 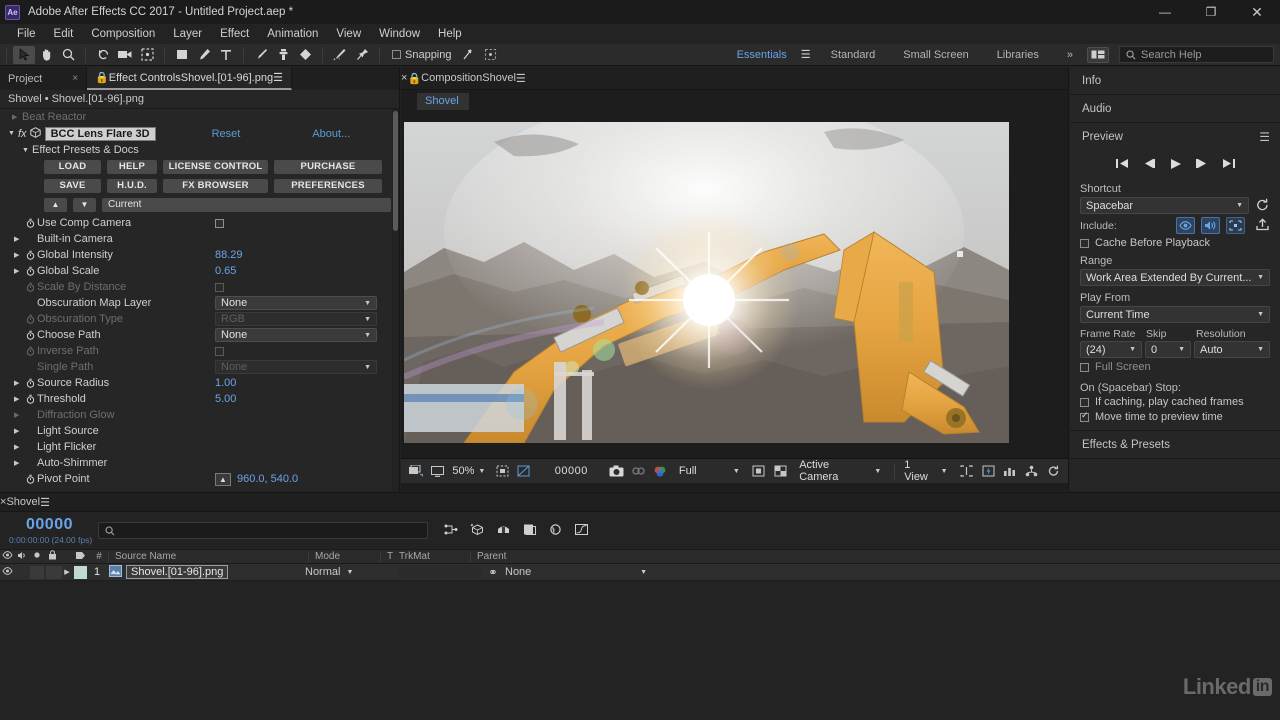 I want to click on resolution-value: Full, so click(x=704, y=471).